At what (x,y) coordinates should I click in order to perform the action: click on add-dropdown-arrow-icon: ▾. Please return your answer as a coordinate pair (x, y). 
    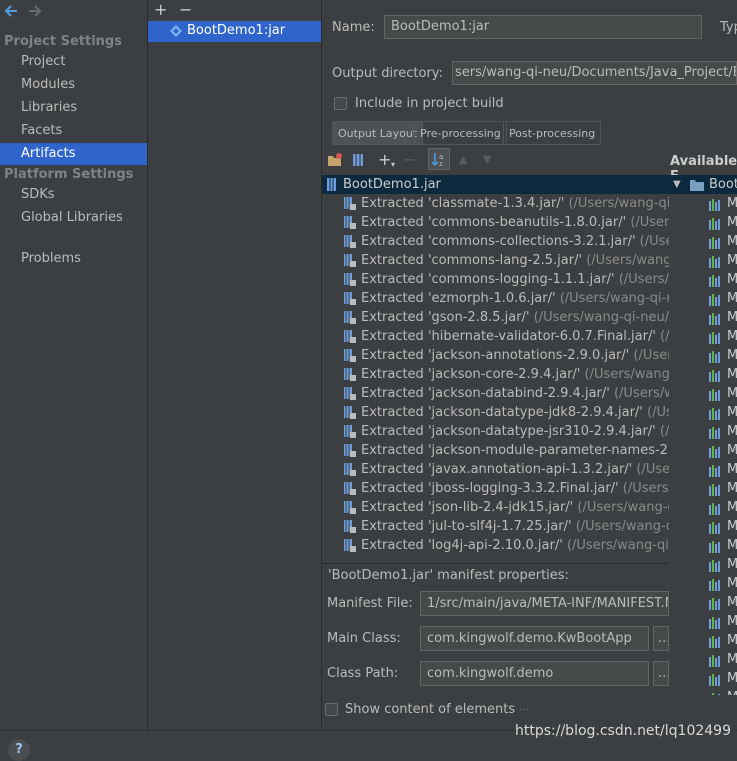
    Looking at the image, I should click on (393, 164).